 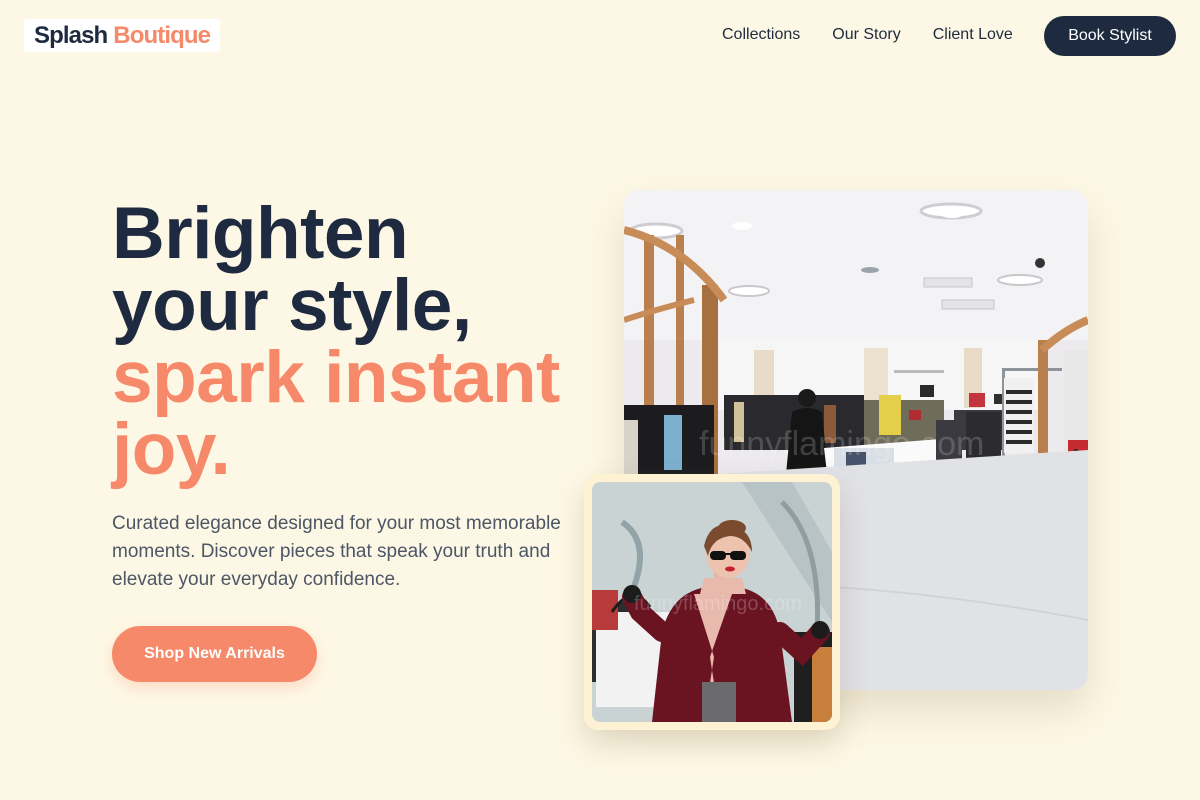 I want to click on logo: Splash Boutique, so click(x=122, y=35).